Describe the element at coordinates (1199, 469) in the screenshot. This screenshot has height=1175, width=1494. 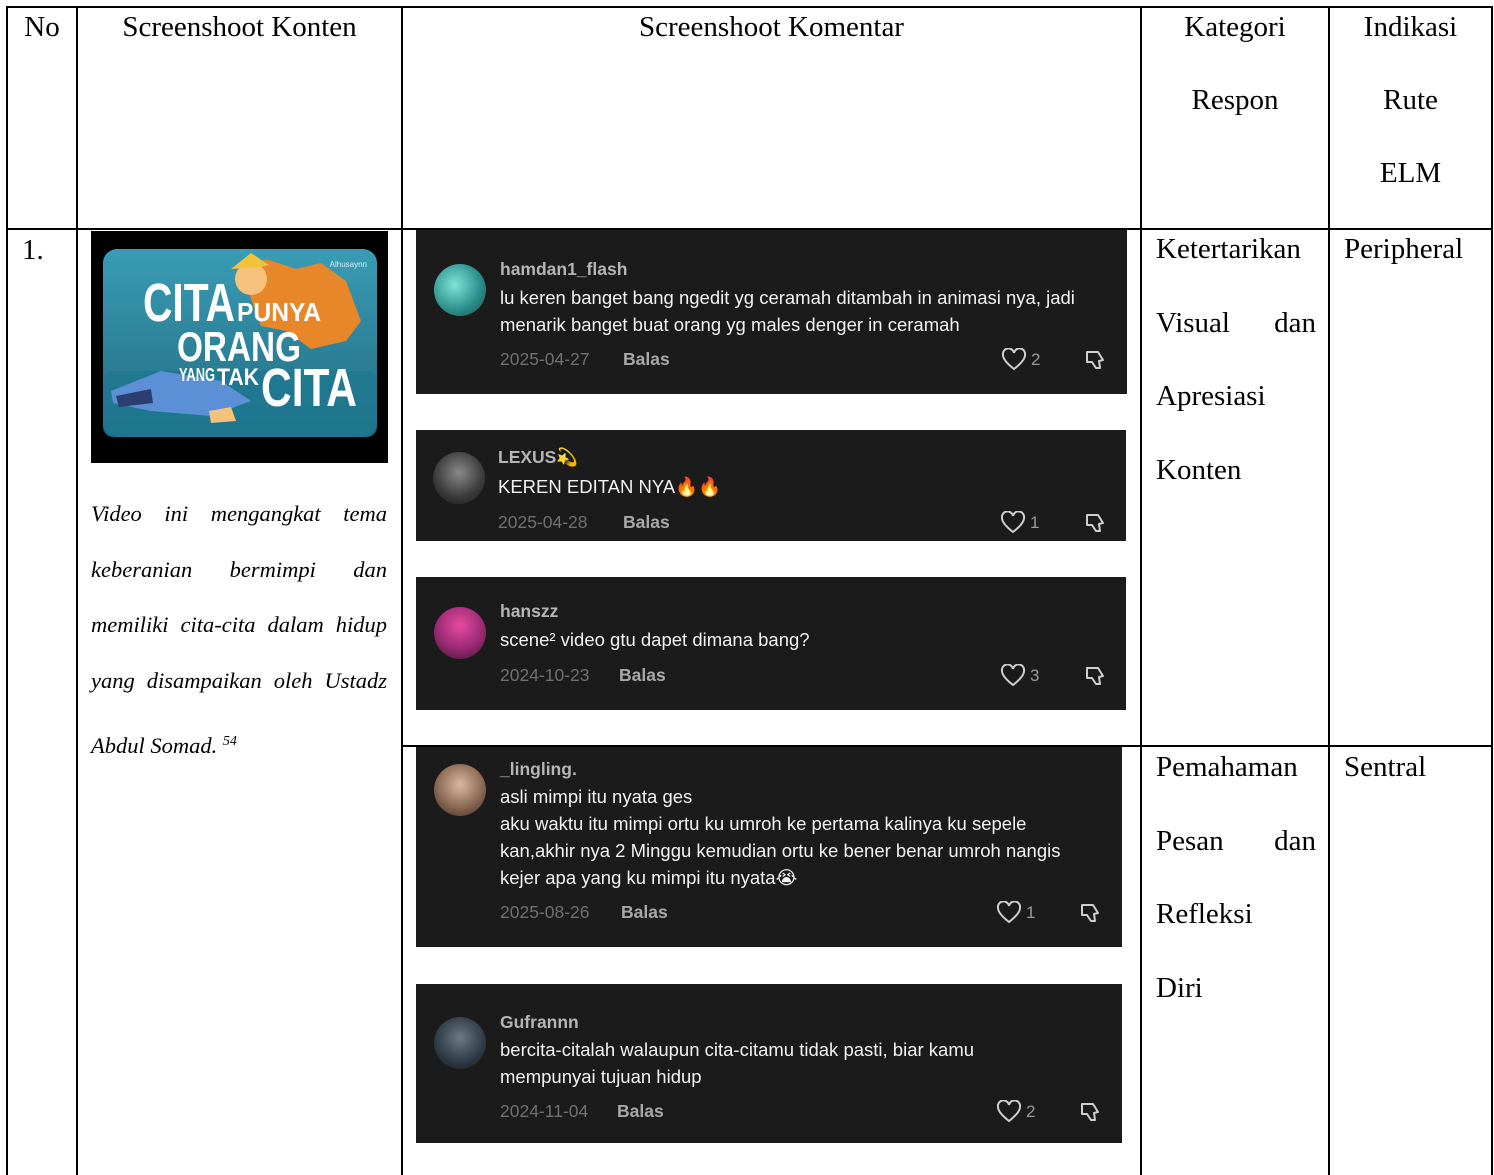
I see `category-line: Konten` at that location.